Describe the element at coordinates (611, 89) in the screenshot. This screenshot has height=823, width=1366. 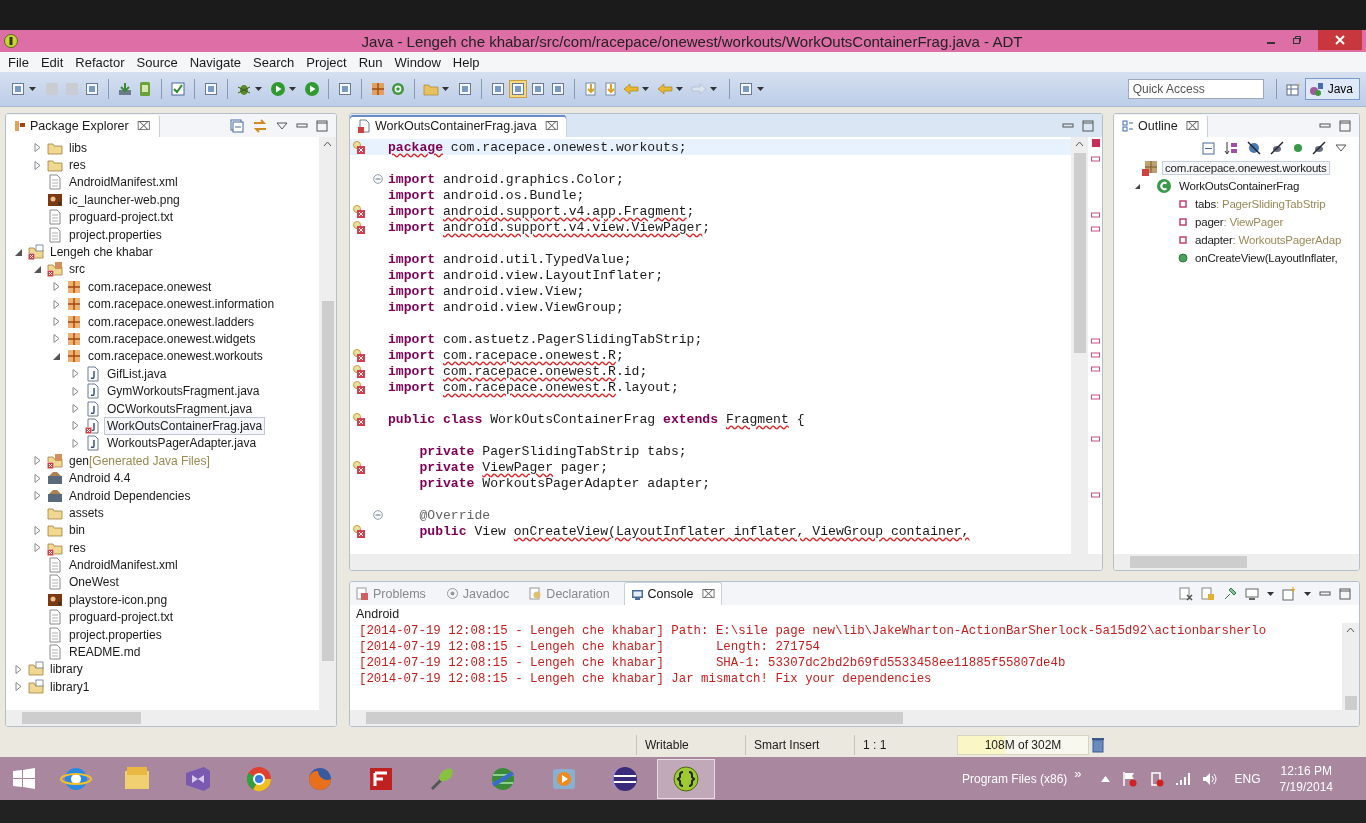
I see `previous-annotation-icon` at that location.